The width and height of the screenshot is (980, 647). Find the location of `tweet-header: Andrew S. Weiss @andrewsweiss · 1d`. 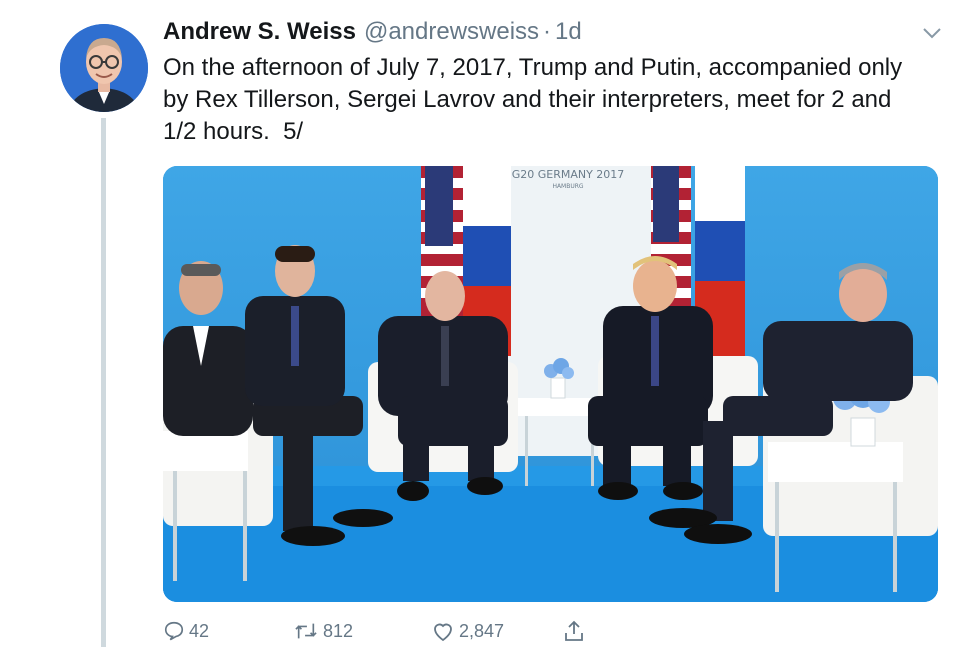

tweet-header: Andrew S. Weiss @andrewsweiss · 1d is located at coordinates (372, 34).